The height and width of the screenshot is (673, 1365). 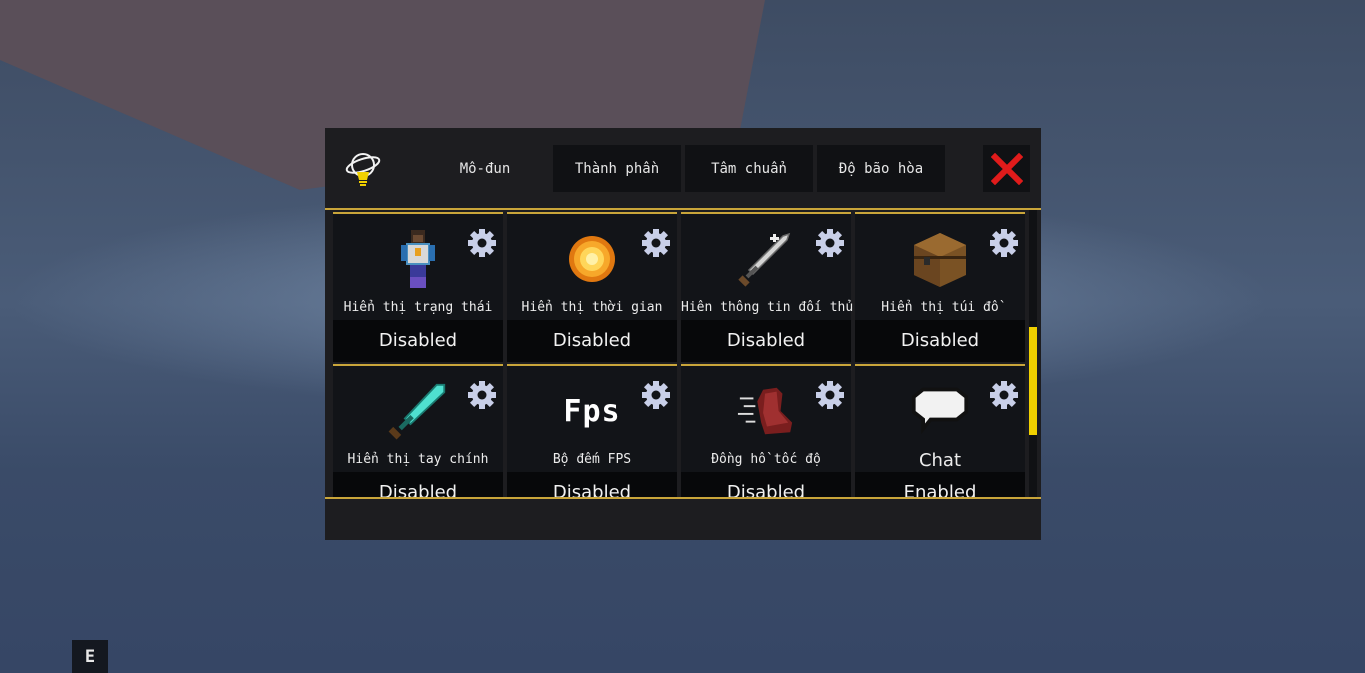 What do you see at coordinates (767, 307) in the screenshot?
I see `module-name: Hiên thông tin đối thủ` at bounding box center [767, 307].